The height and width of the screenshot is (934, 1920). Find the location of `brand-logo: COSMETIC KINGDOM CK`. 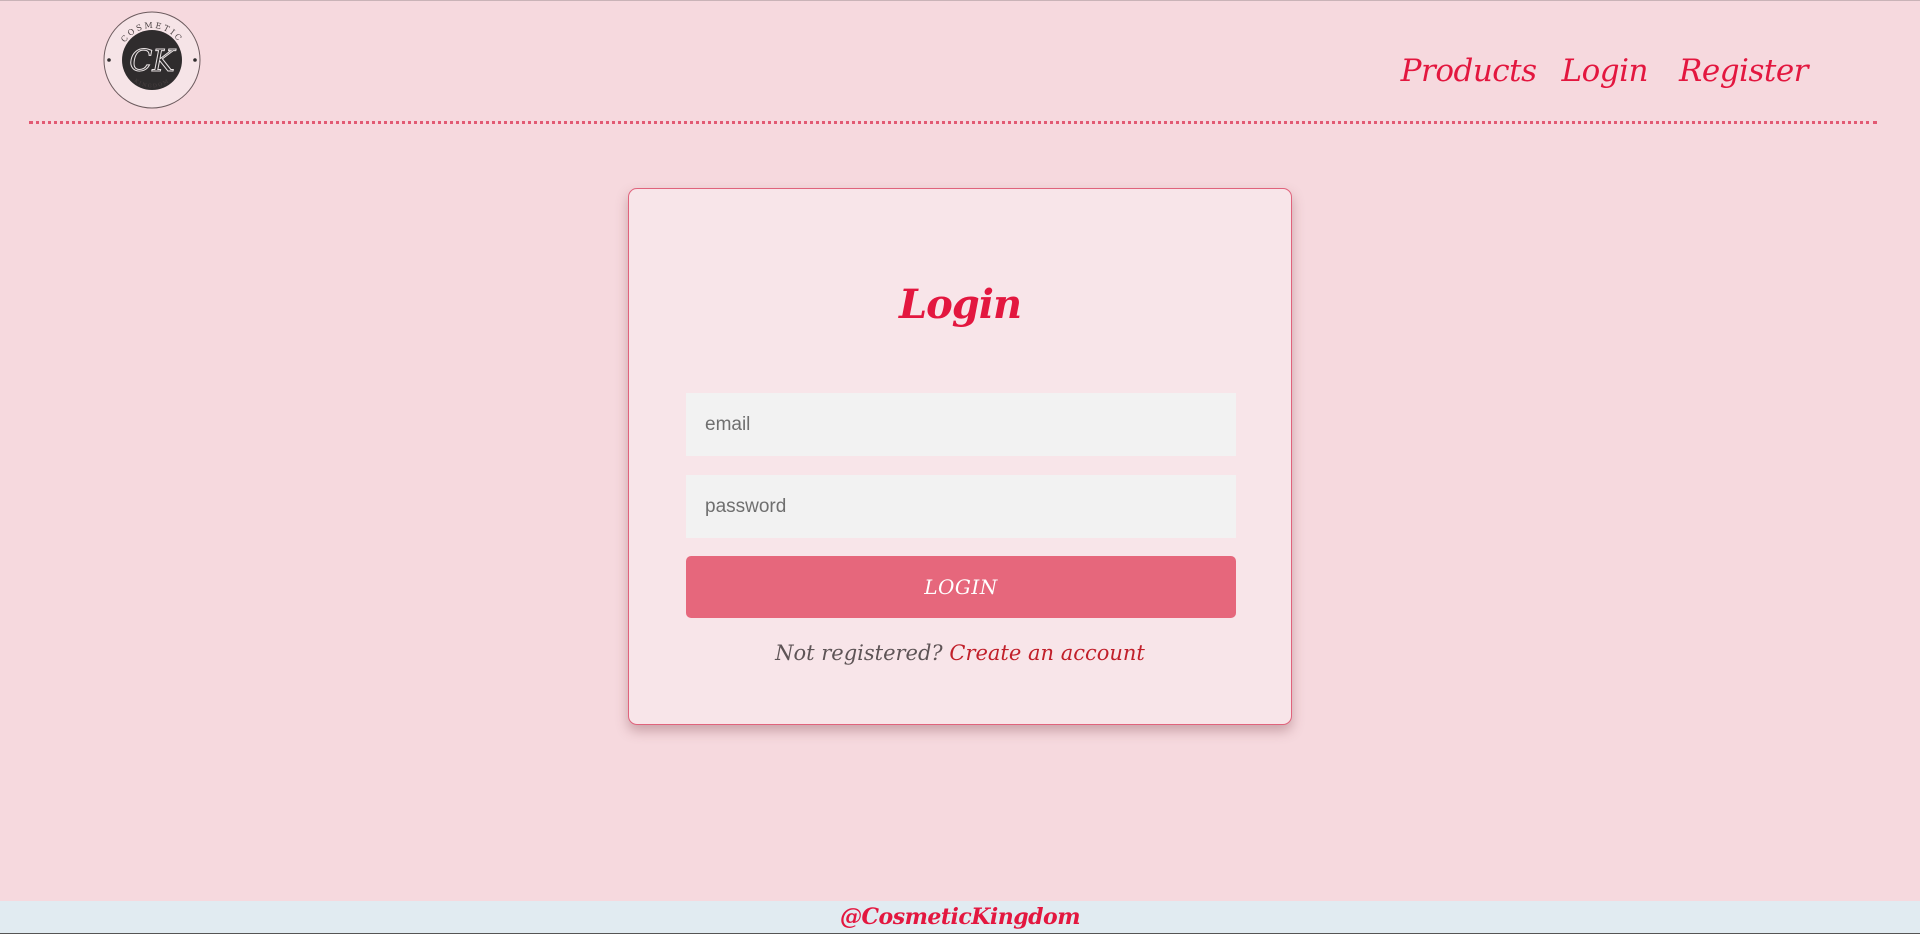

brand-logo: COSMETIC KINGDOM CK is located at coordinates (152, 60).